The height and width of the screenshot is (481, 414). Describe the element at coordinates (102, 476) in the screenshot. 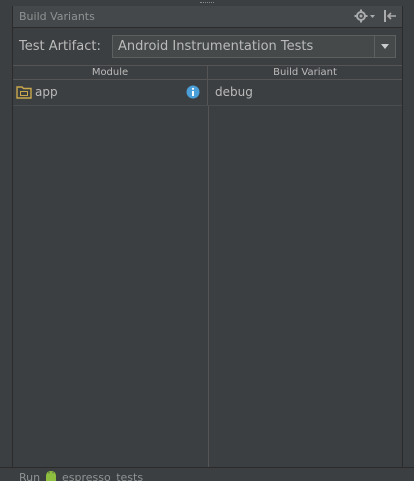

I see `run-configuration-name: espresso_tests` at that location.